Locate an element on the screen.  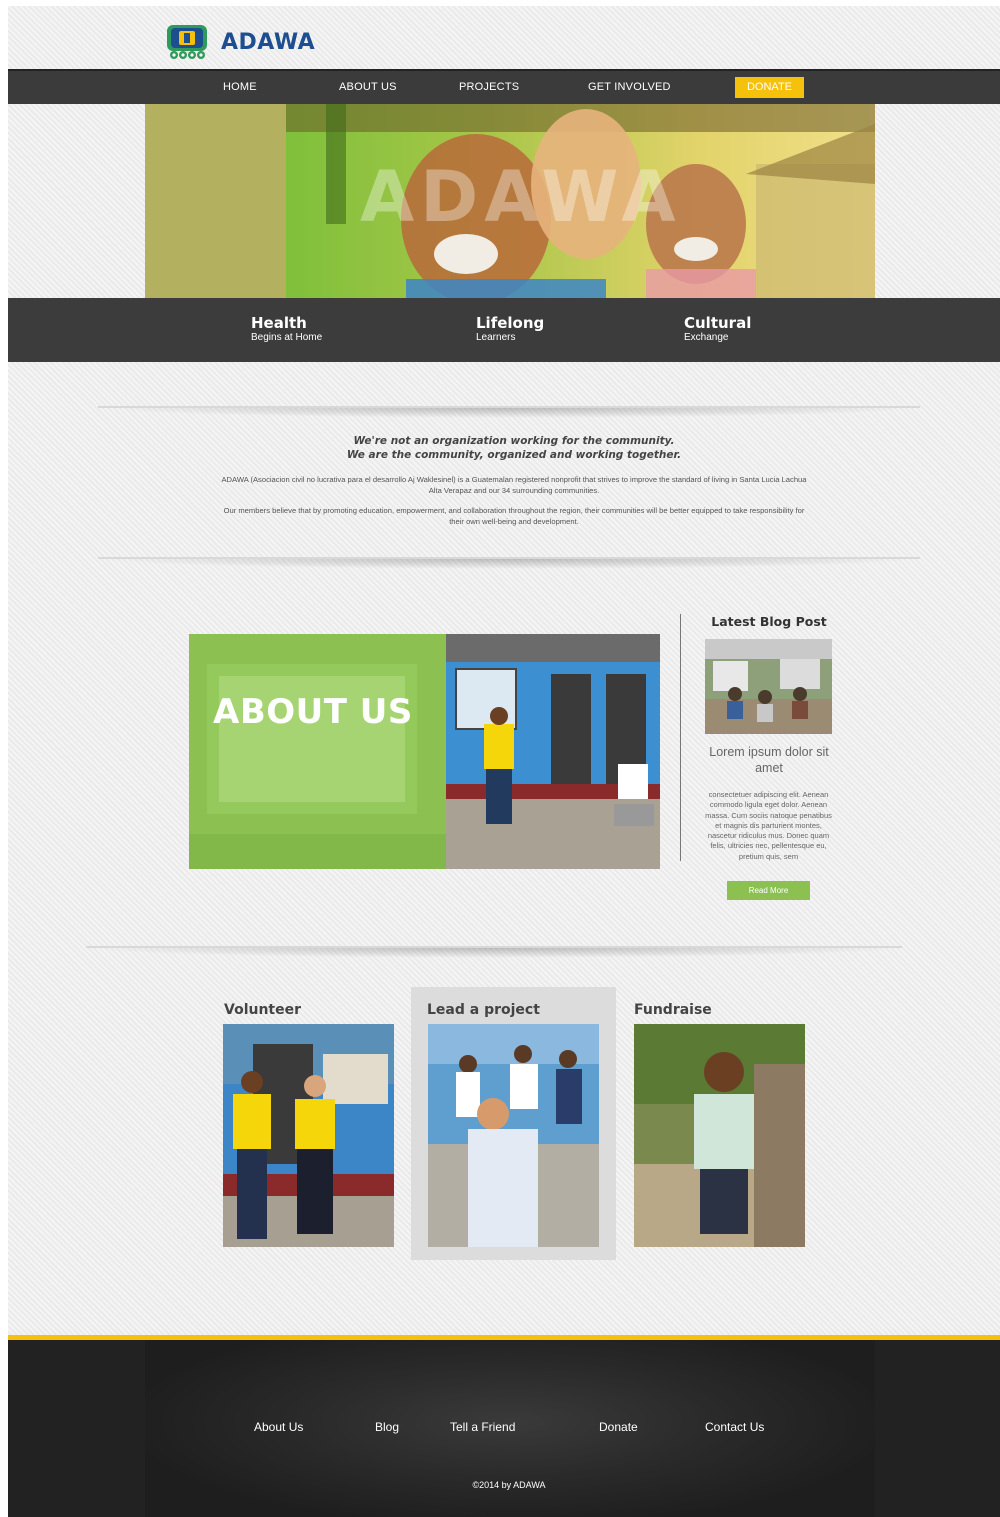
copyright: ©2014 by ADAWA is located at coordinates (509, 1485).